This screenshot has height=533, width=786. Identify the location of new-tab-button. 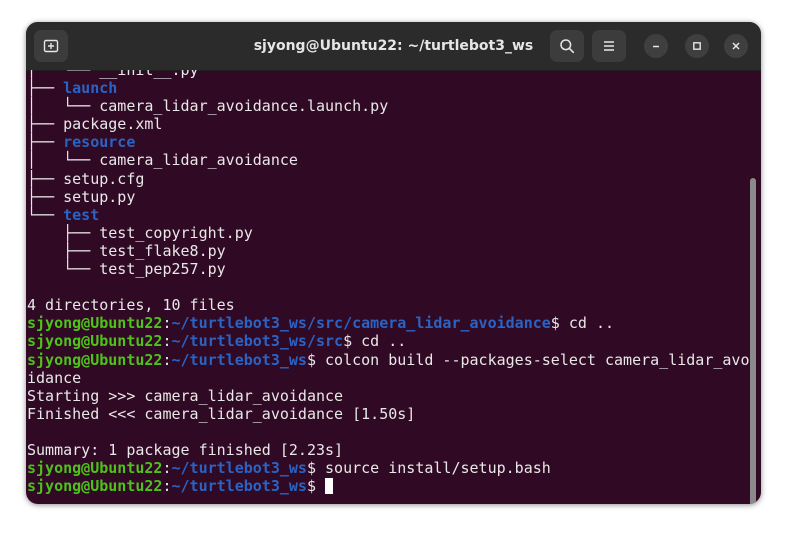
(51, 46).